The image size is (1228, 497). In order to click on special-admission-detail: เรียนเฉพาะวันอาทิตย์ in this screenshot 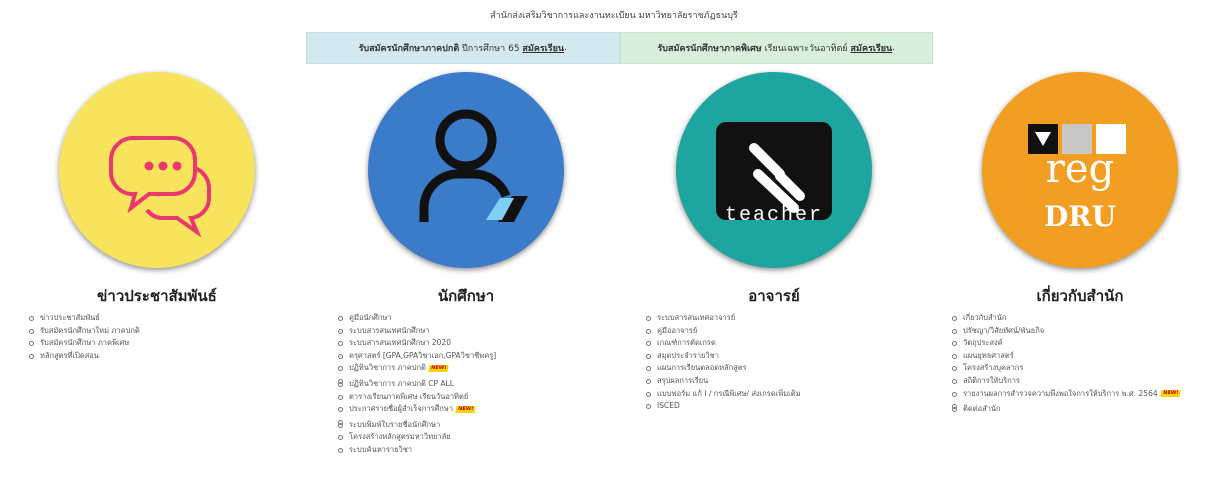, I will do `click(806, 49)`.